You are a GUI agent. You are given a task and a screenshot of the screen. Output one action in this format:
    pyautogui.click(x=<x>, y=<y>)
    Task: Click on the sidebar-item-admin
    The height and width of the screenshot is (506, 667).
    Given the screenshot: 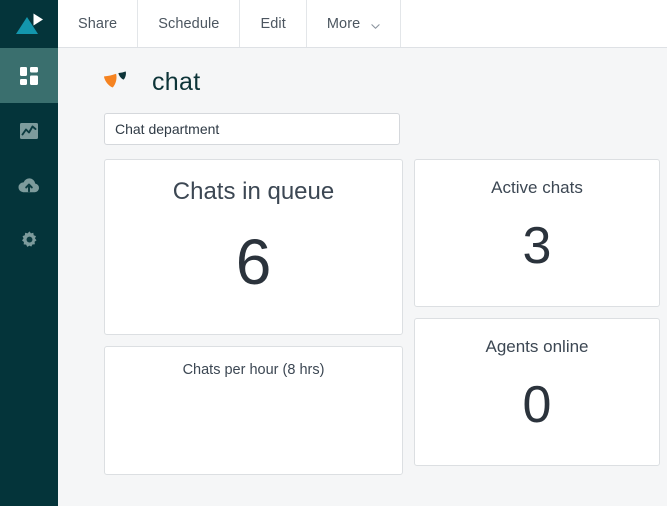 What is the action you would take?
    pyautogui.click(x=29, y=240)
    